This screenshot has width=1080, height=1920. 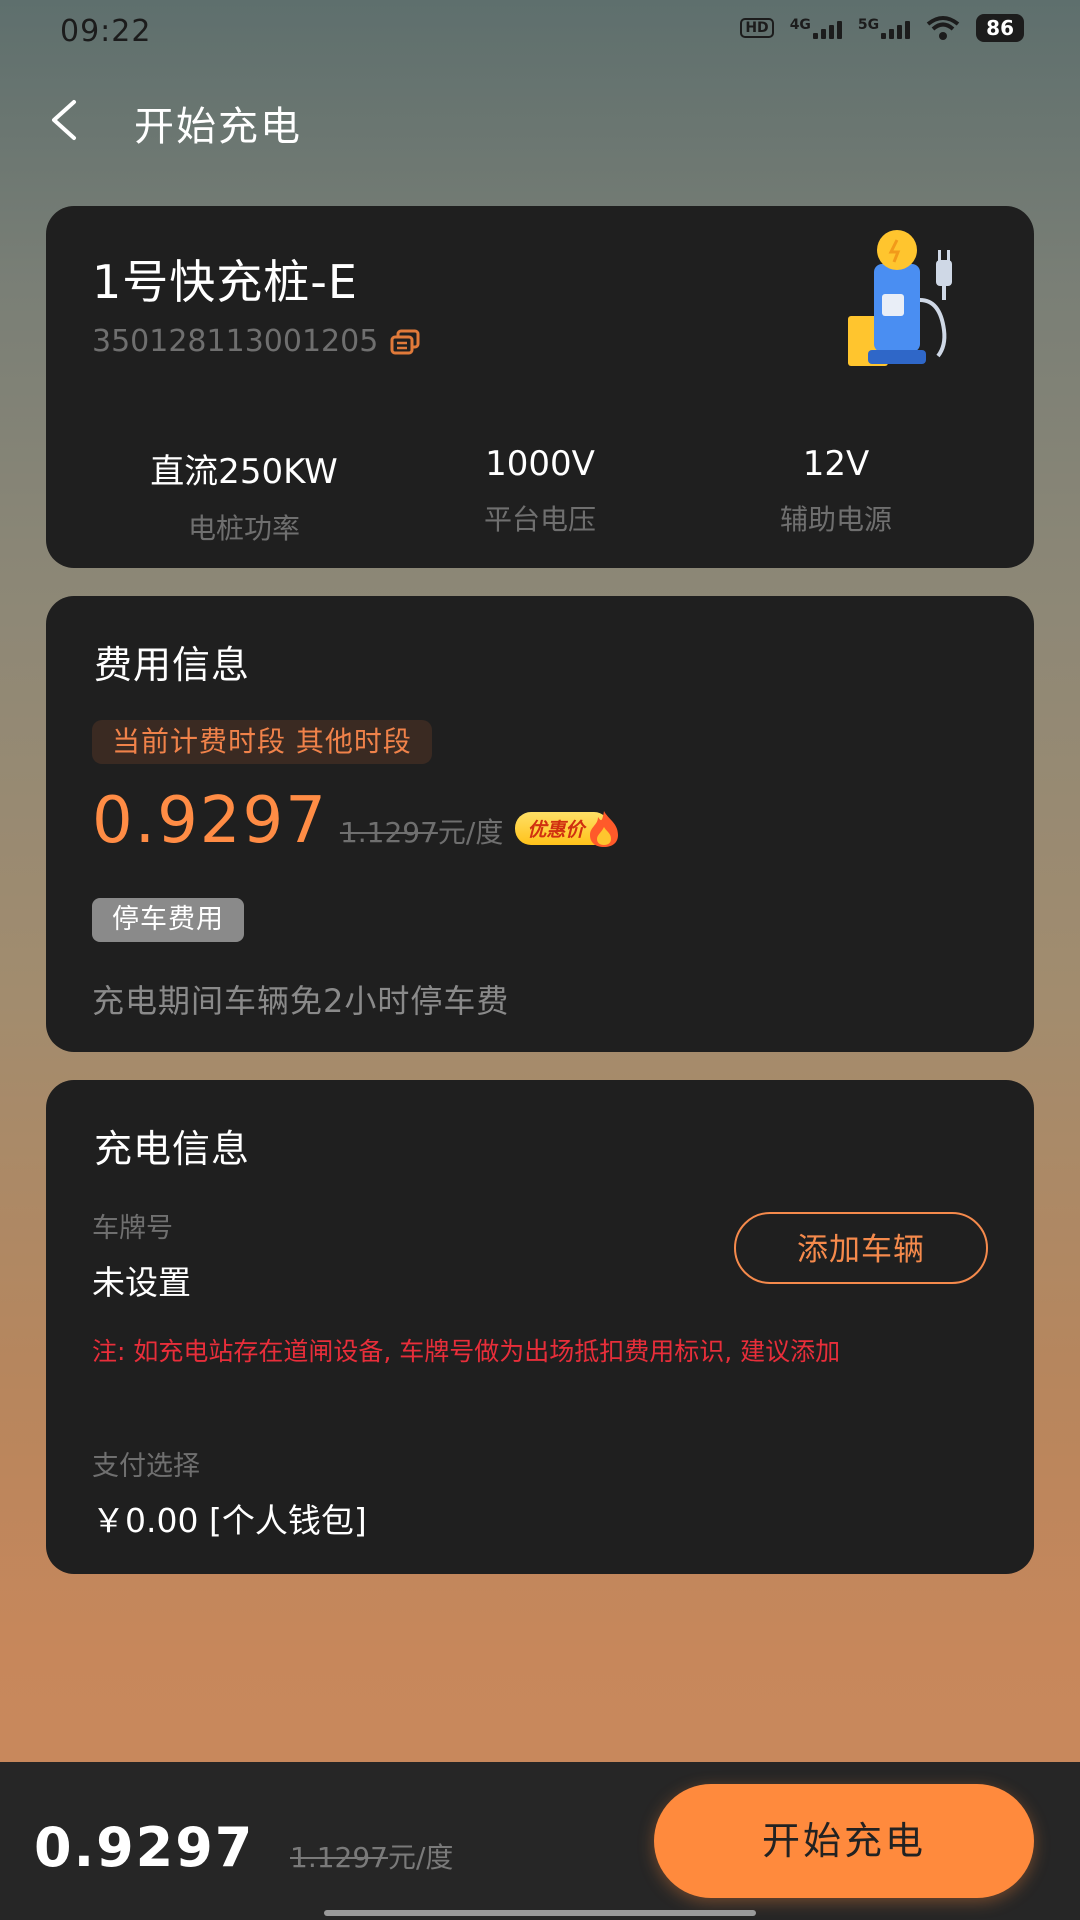 I want to click on wifi-icon, so click(x=943, y=28).